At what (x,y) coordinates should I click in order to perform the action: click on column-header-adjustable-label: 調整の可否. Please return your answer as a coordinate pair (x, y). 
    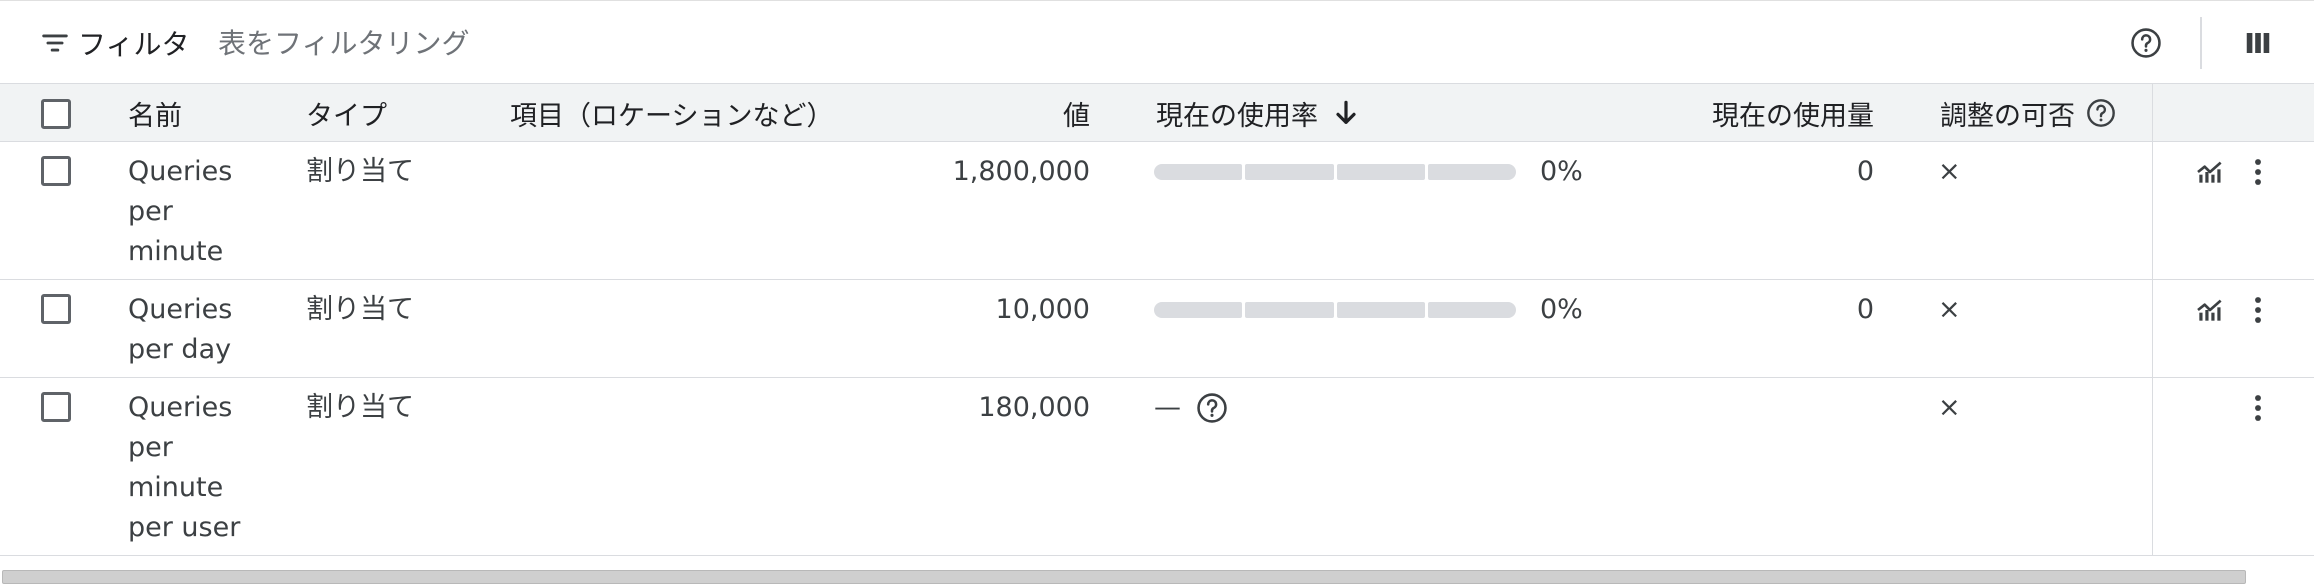
    Looking at the image, I should click on (2007, 116).